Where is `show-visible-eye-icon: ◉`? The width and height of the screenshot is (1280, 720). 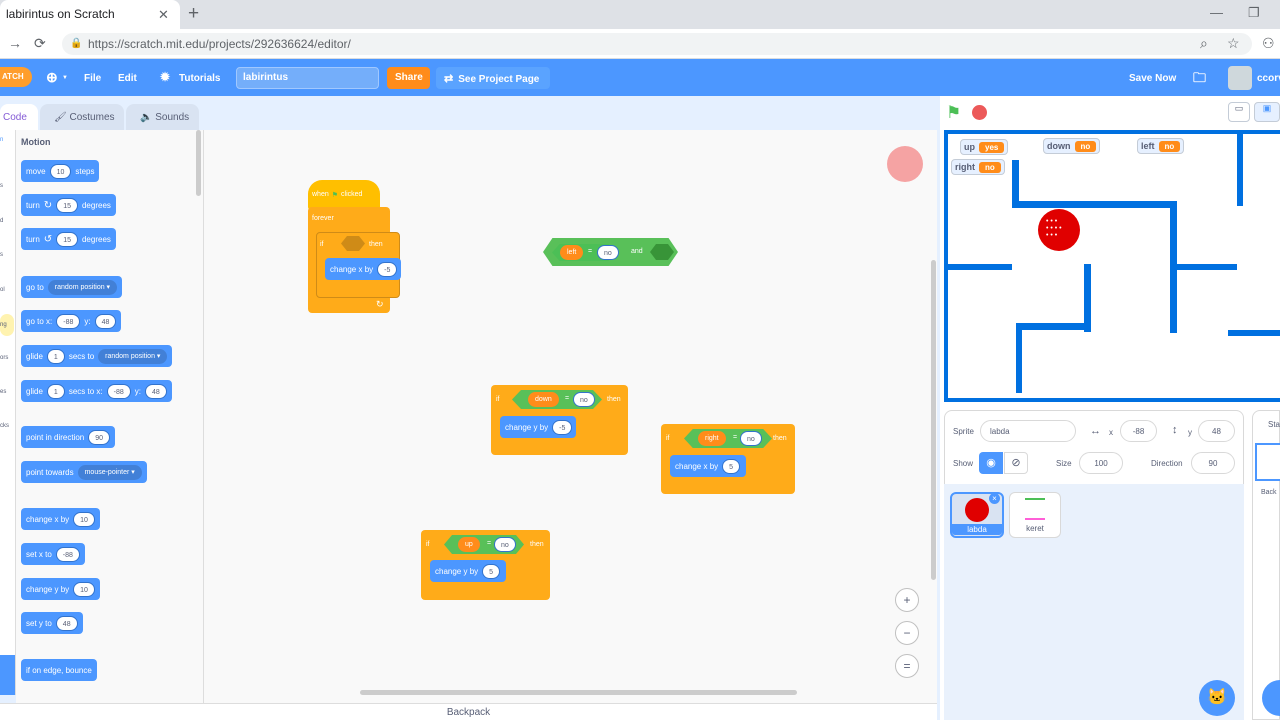
show-visible-eye-icon: ◉ is located at coordinates (991, 463).